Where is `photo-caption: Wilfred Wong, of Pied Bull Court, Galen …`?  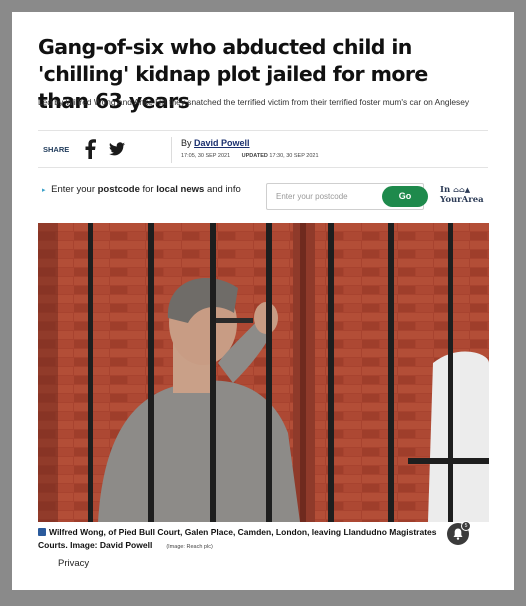
photo-caption: Wilfred Wong, of Pied Bull Court, Galen … is located at coordinates (238, 539).